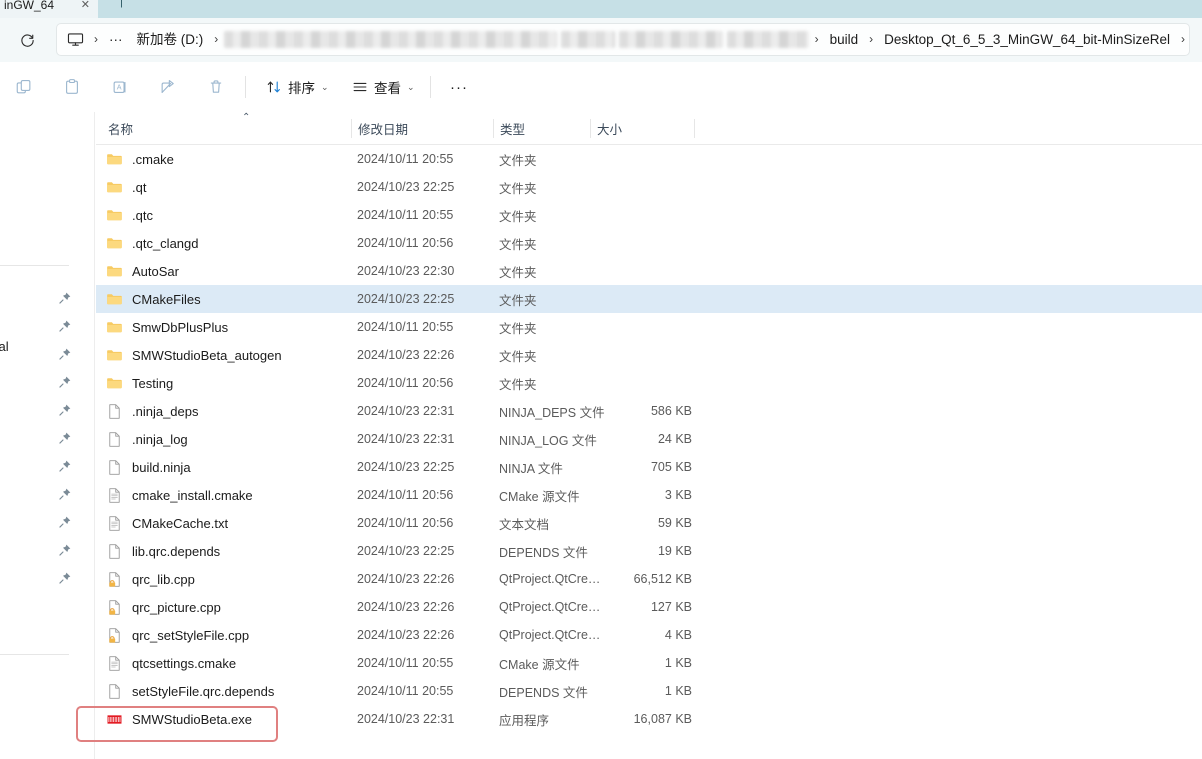  Describe the element at coordinates (420, 128) in the screenshot. I see `column-header-date: 修改日期` at that location.